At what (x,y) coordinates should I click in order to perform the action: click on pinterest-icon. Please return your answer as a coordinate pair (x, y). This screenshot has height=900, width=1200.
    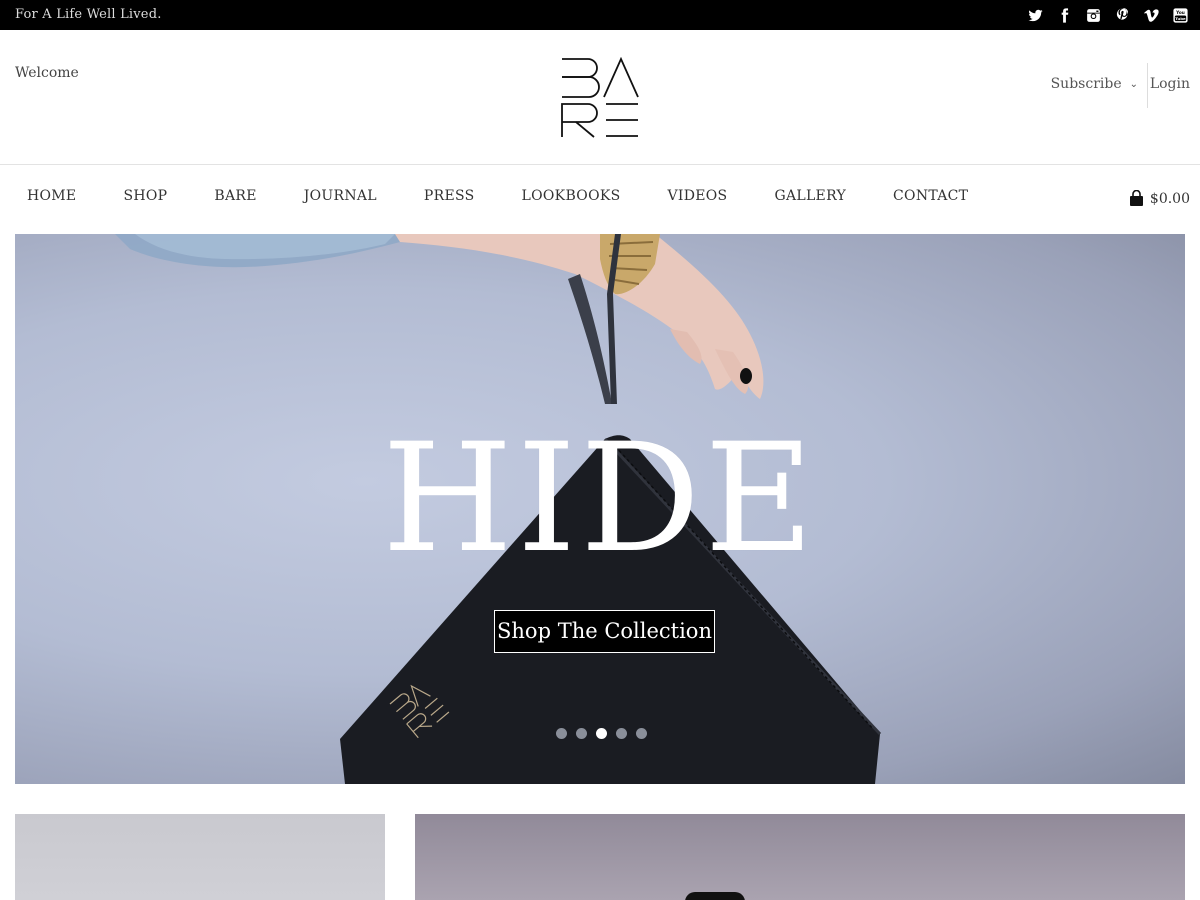
    Looking at the image, I should click on (1122, 15).